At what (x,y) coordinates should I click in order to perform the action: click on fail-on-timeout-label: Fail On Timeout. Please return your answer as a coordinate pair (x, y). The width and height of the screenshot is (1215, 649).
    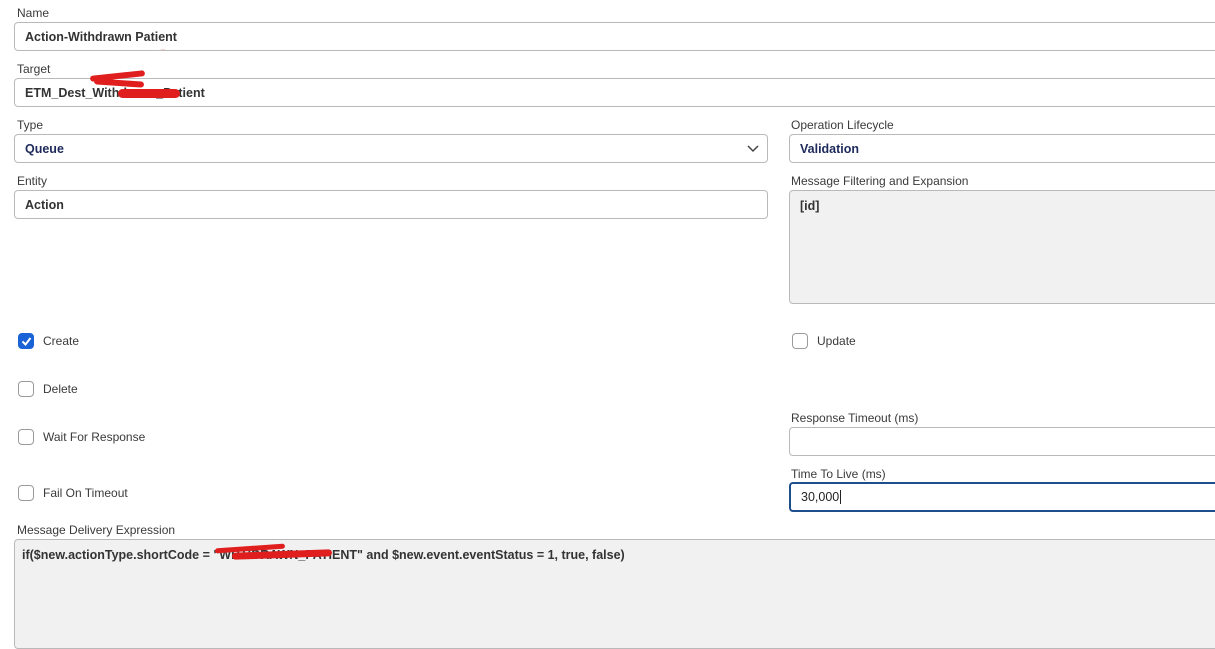
    Looking at the image, I should click on (85, 493).